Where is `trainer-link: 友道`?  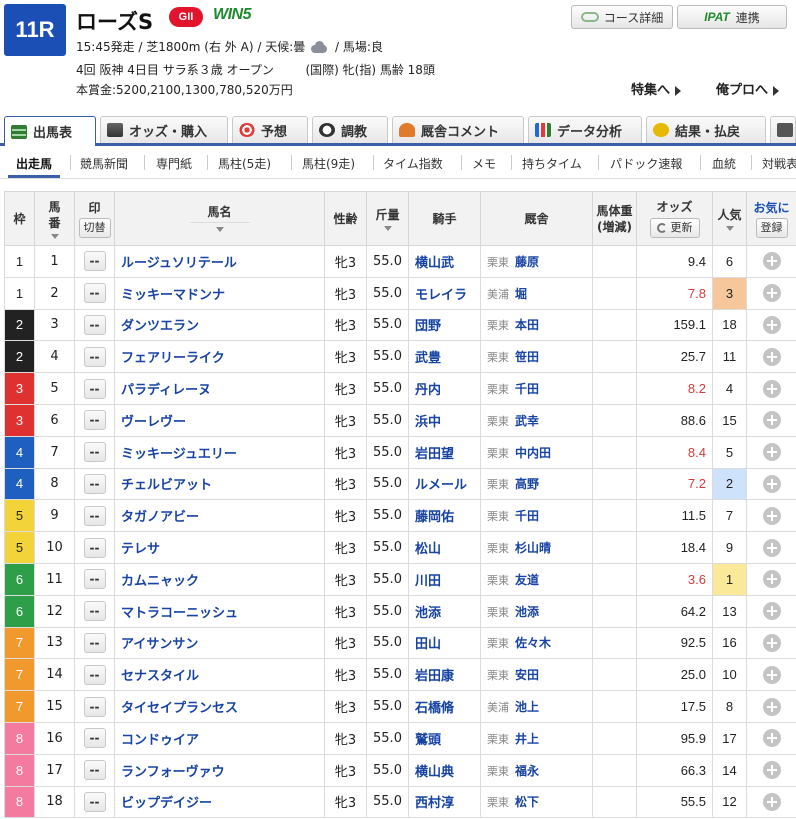
trainer-link: 友道 is located at coordinates (527, 580).